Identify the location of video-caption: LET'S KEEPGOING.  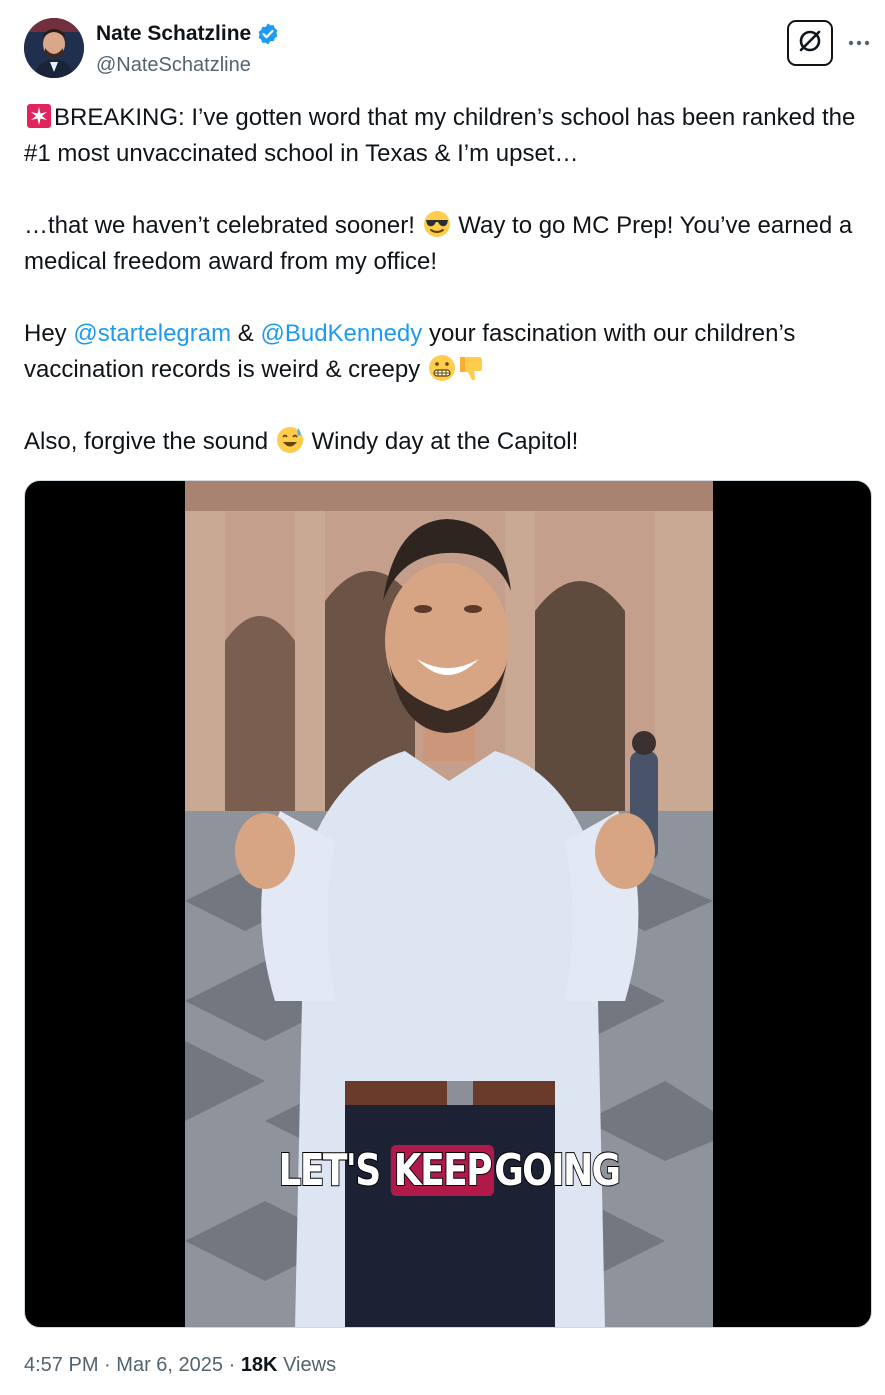
(449, 1170).